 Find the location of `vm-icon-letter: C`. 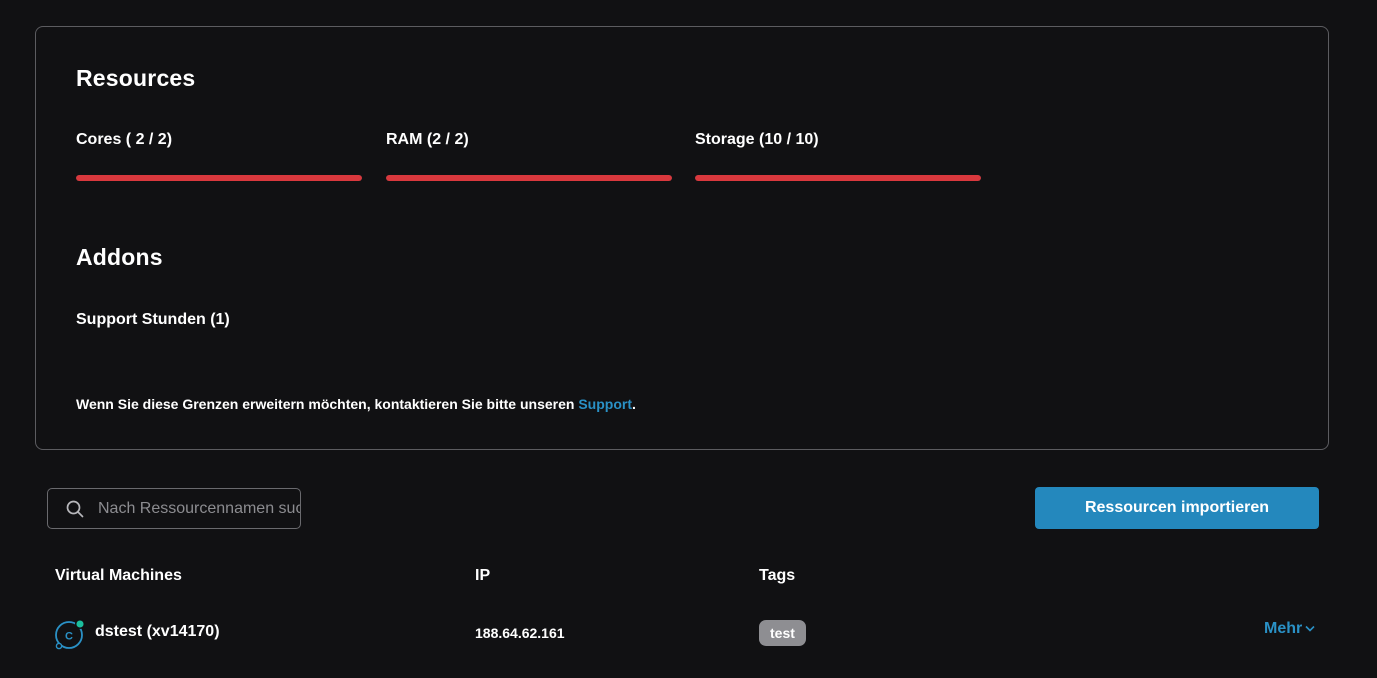

vm-icon-letter: C is located at coordinates (69, 637).